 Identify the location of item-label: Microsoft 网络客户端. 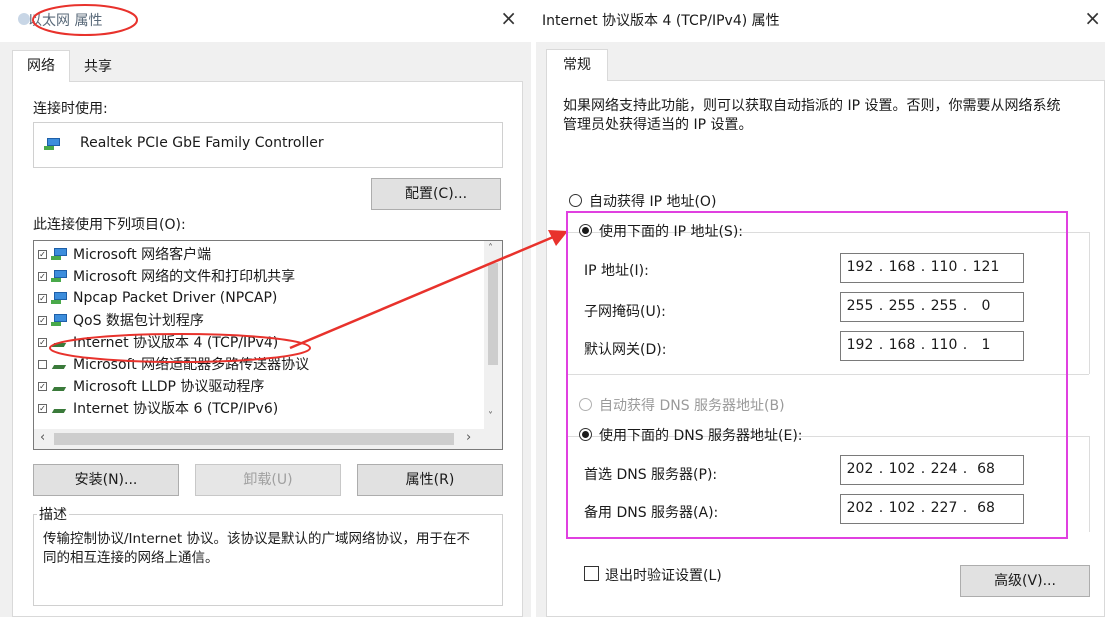
(142, 255).